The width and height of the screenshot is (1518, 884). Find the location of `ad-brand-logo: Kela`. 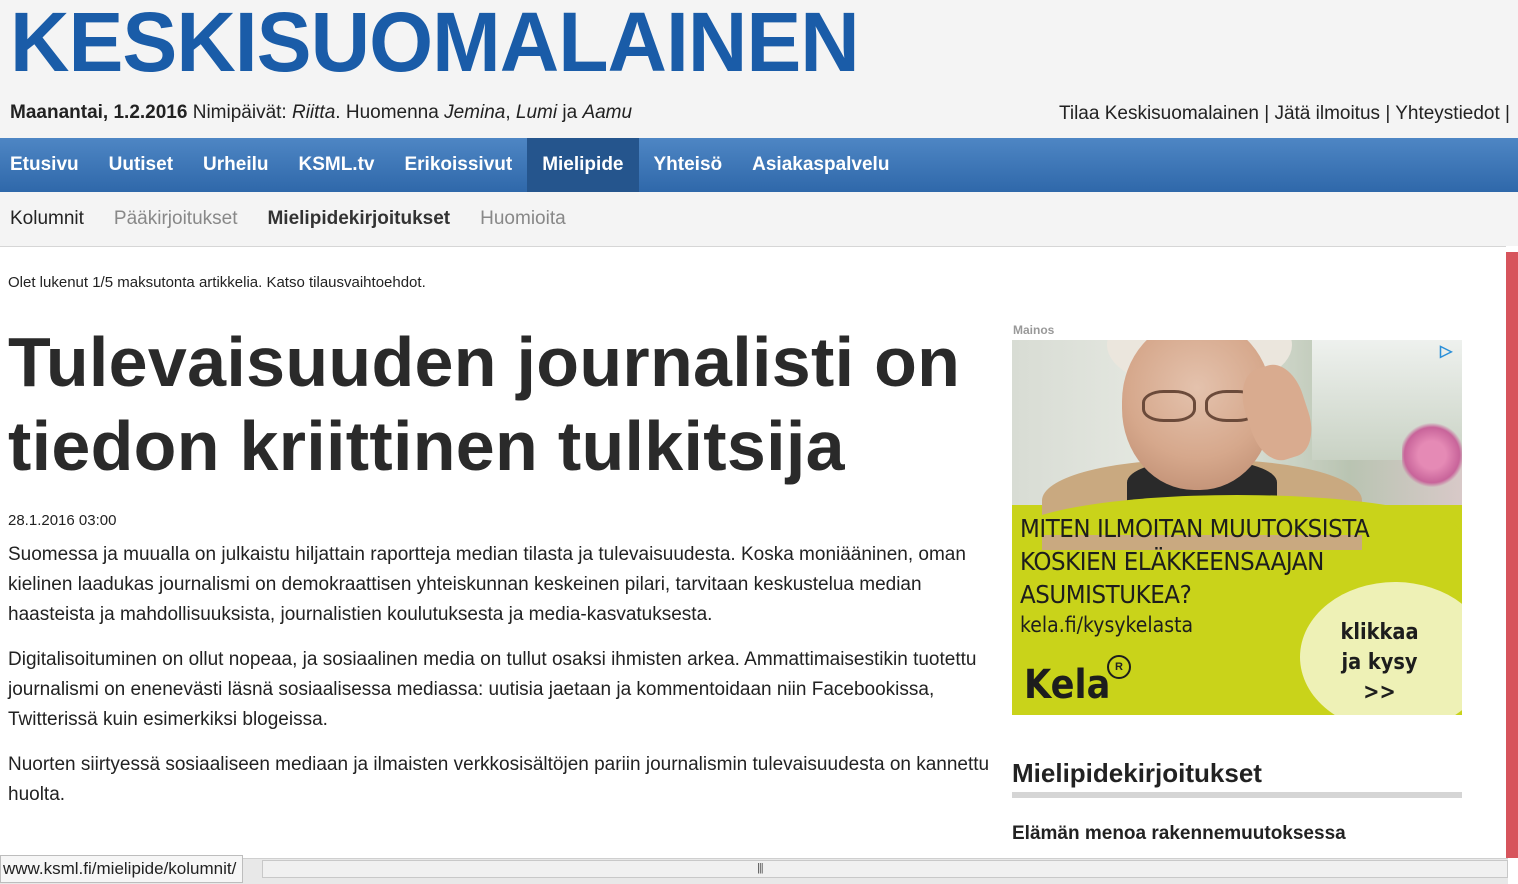

ad-brand-logo: Kela is located at coordinates (1067, 685).